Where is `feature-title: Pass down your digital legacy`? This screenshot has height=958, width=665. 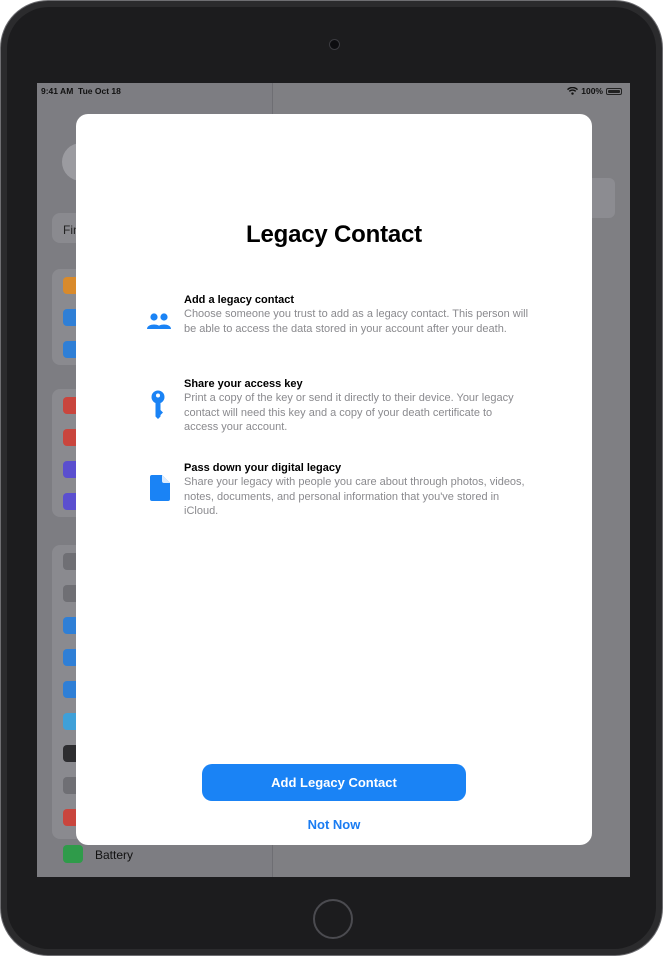
feature-title: Pass down your digital legacy is located at coordinates (263, 468).